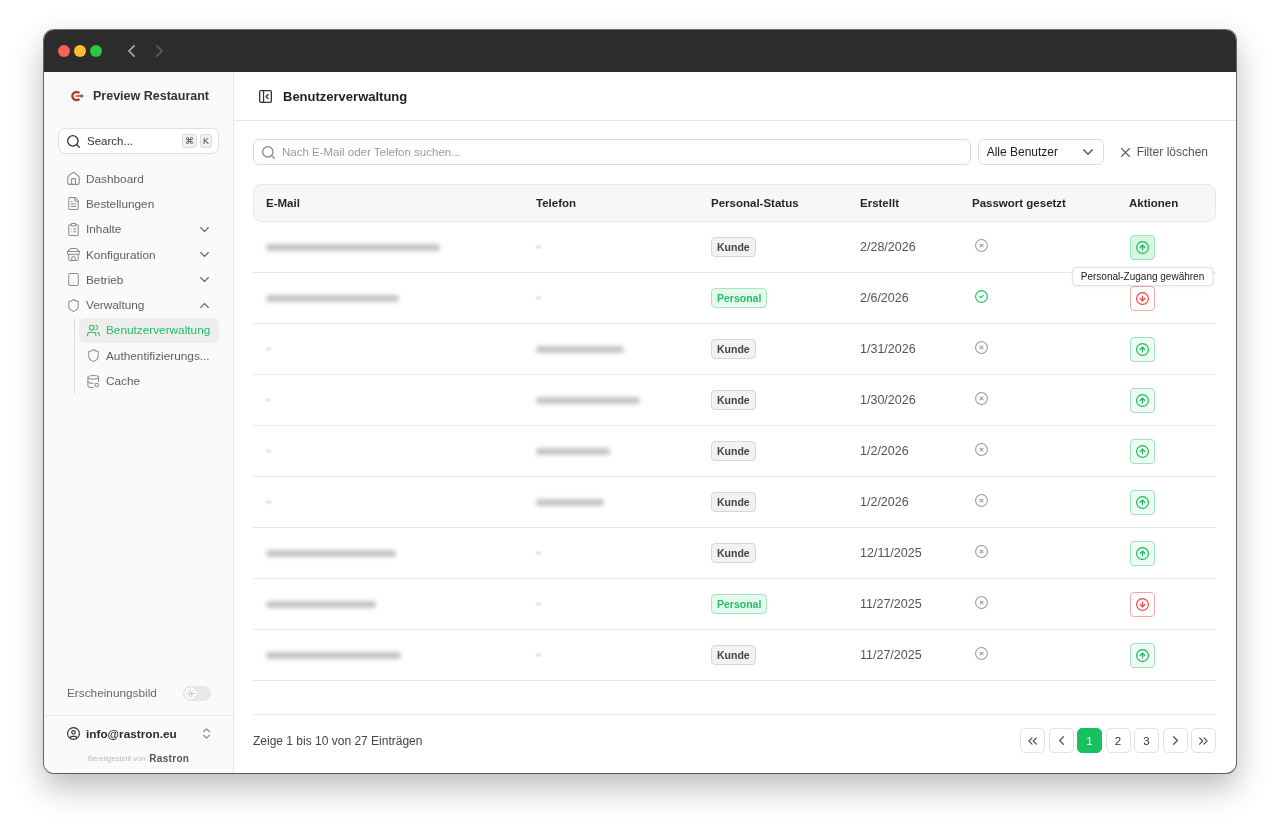 The width and height of the screenshot is (1280, 832). I want to click on last-page-button, so click(1203, 740).